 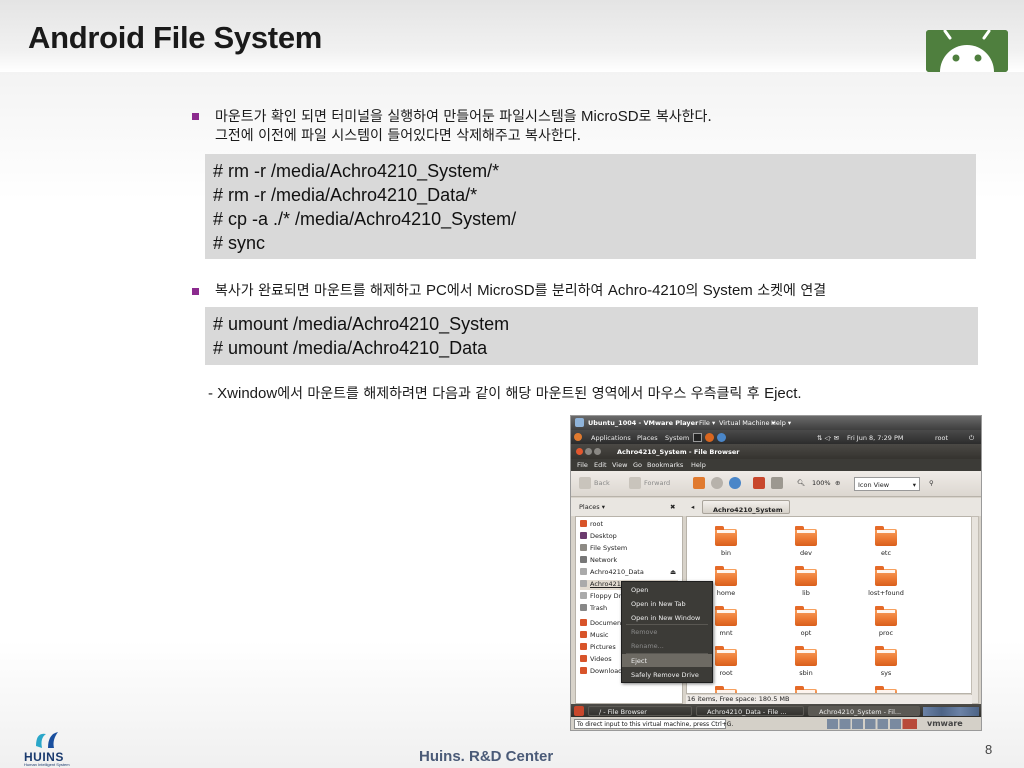 I want to click on sidebar-item-achro4210-data: Achro4210_Data ⏏, so click(x=628, y=573).